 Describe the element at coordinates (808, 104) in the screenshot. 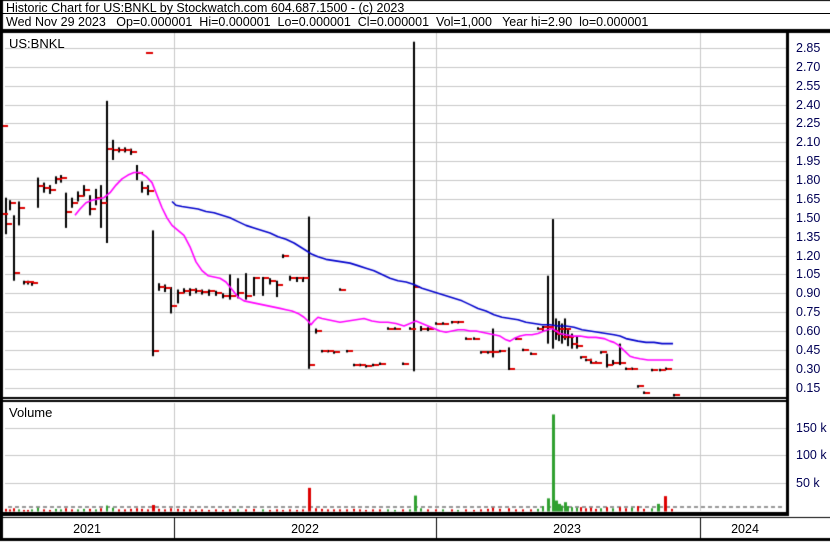

I see `price-tick-label: 2.40` at that location.